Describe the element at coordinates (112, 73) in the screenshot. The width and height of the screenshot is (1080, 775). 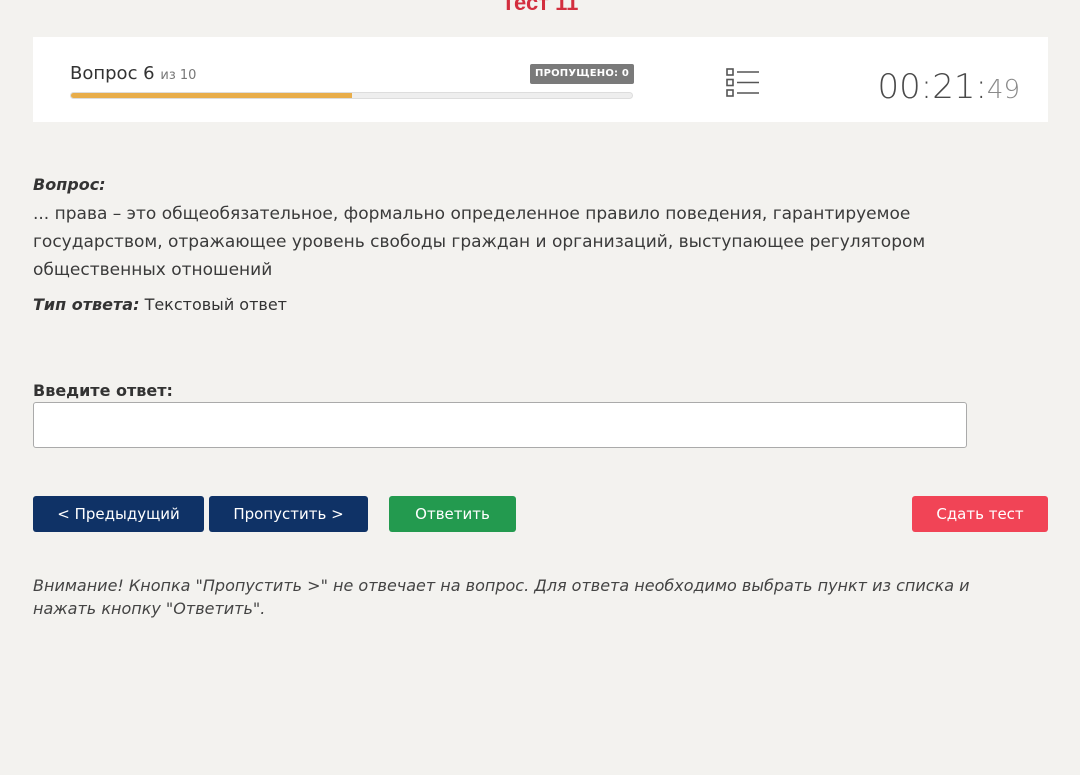
I see `question-number: Вопрос 6` at that location.